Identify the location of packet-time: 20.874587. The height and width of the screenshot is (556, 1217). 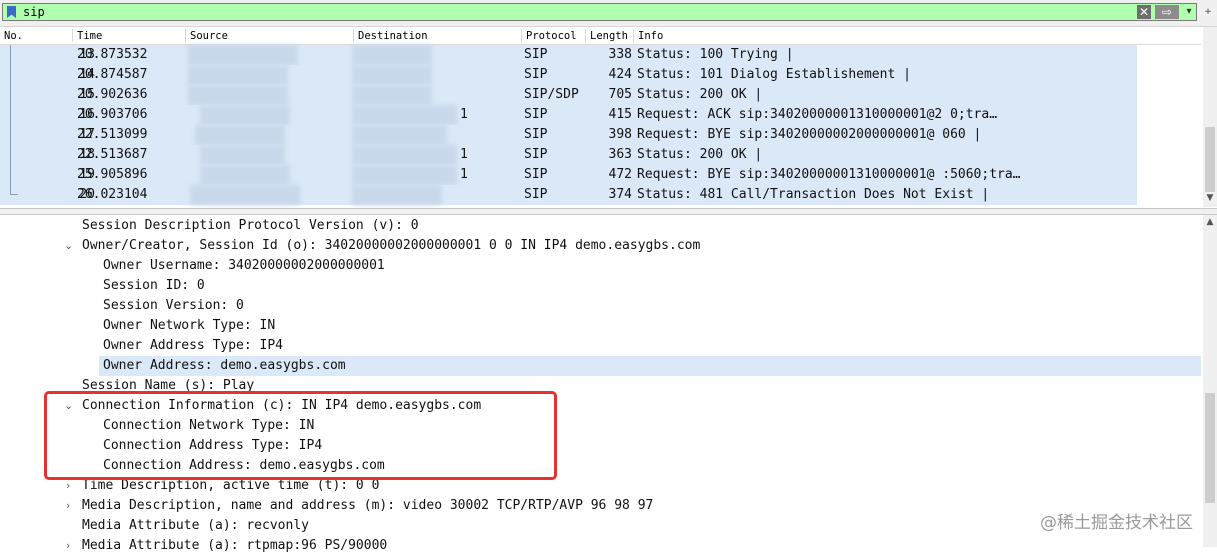
(112, 74).